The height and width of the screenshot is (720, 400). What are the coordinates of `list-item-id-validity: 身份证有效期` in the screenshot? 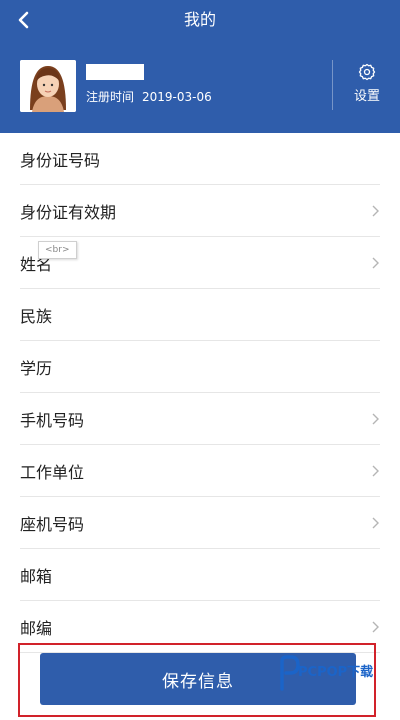 It's located at (200, 211).